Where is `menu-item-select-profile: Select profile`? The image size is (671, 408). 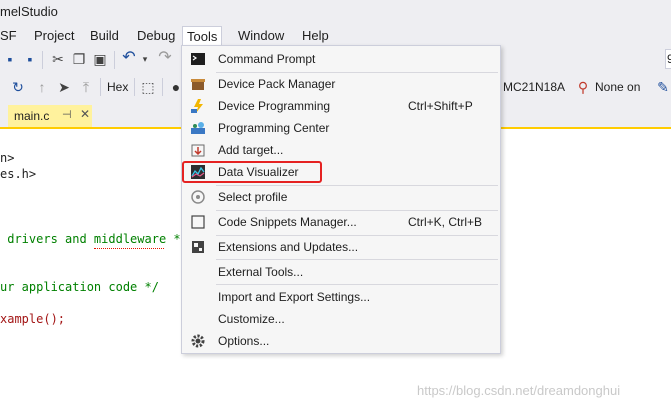
menu-item-select-profile: Select profile is located at coordinates (341, 197).